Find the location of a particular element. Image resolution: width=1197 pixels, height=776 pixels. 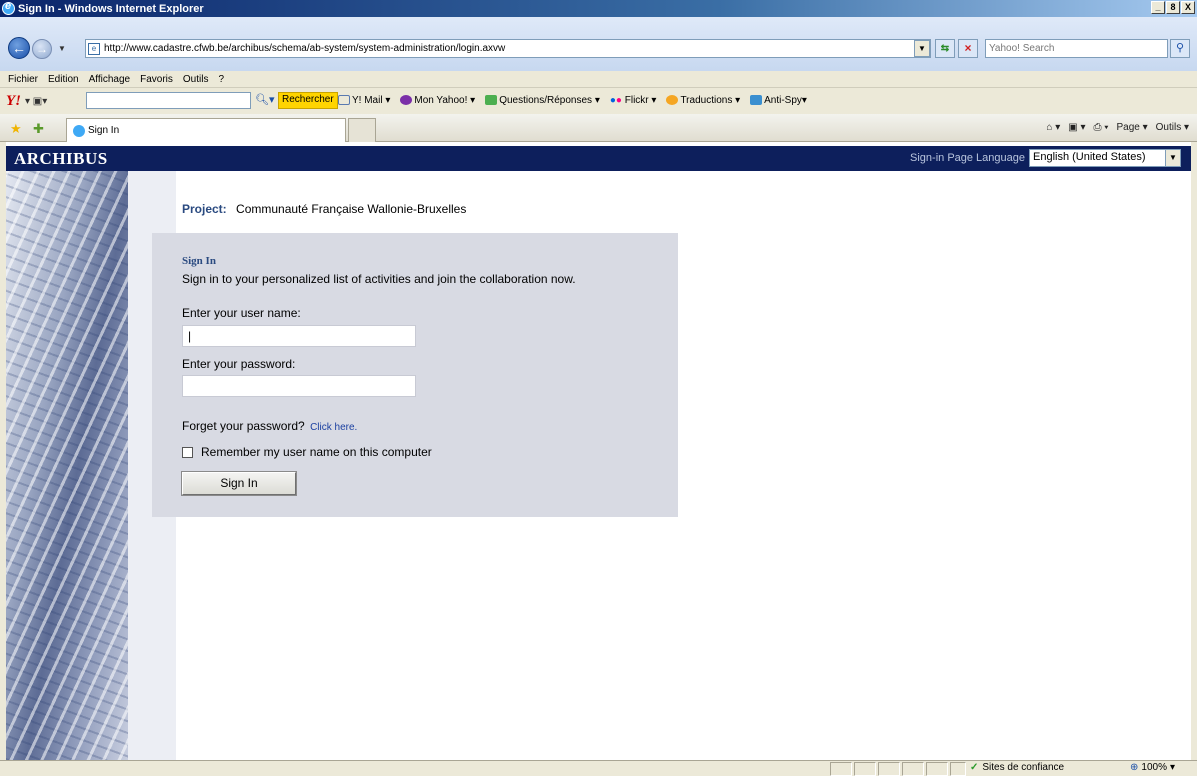

zone-label: Sites de confiance is located at coordinates (1023, 767).